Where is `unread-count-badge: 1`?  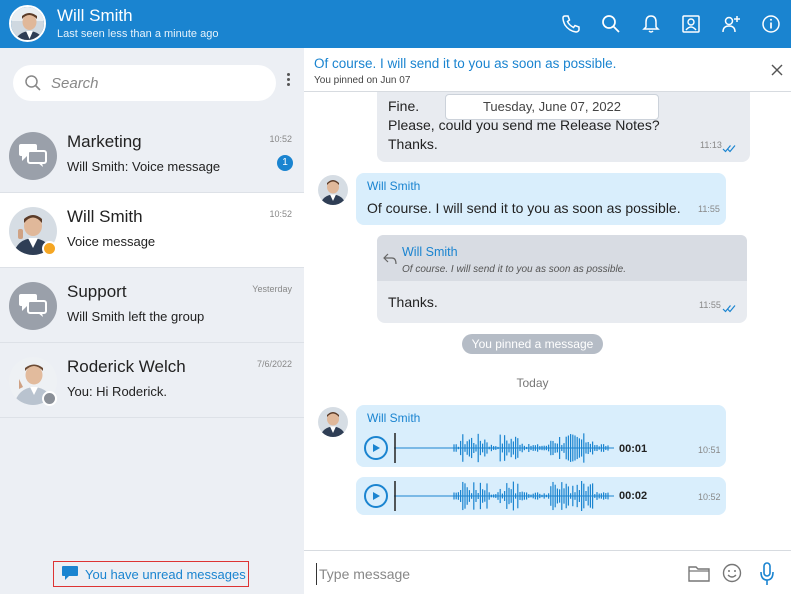
unread-count-badge: 1 is located at coordinates (285, 163).